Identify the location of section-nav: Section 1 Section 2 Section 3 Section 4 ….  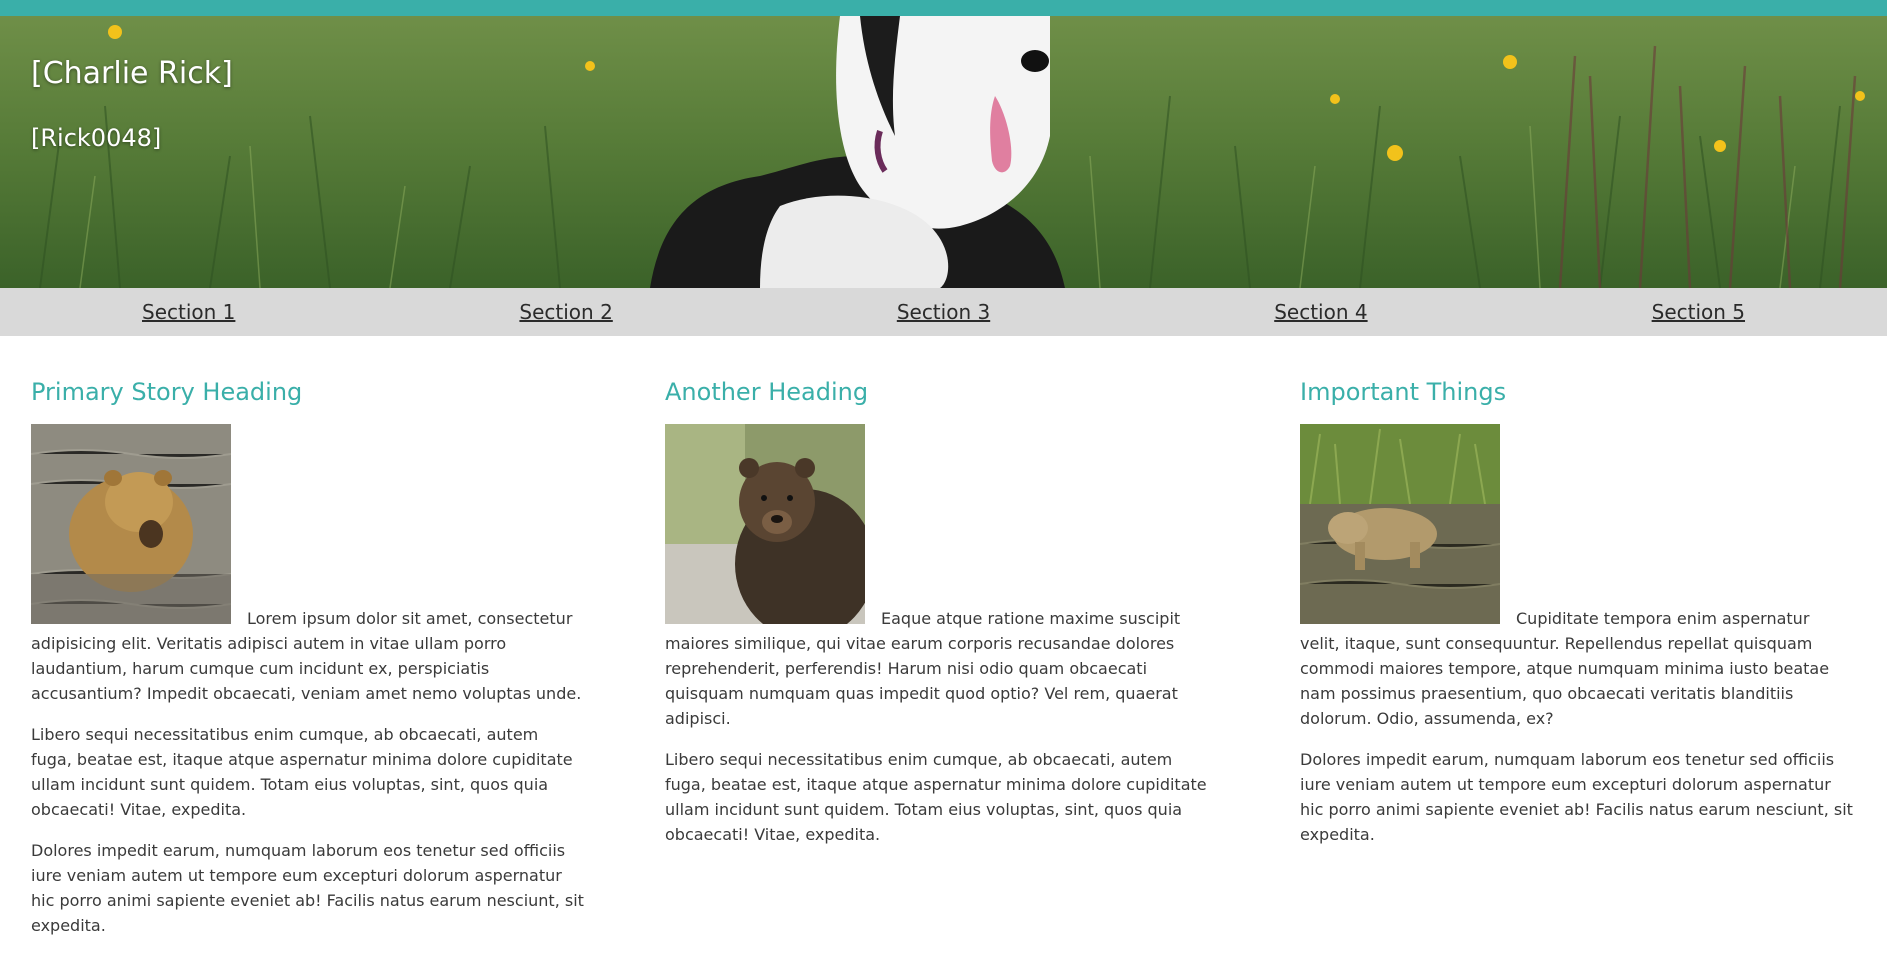
(943, 312).